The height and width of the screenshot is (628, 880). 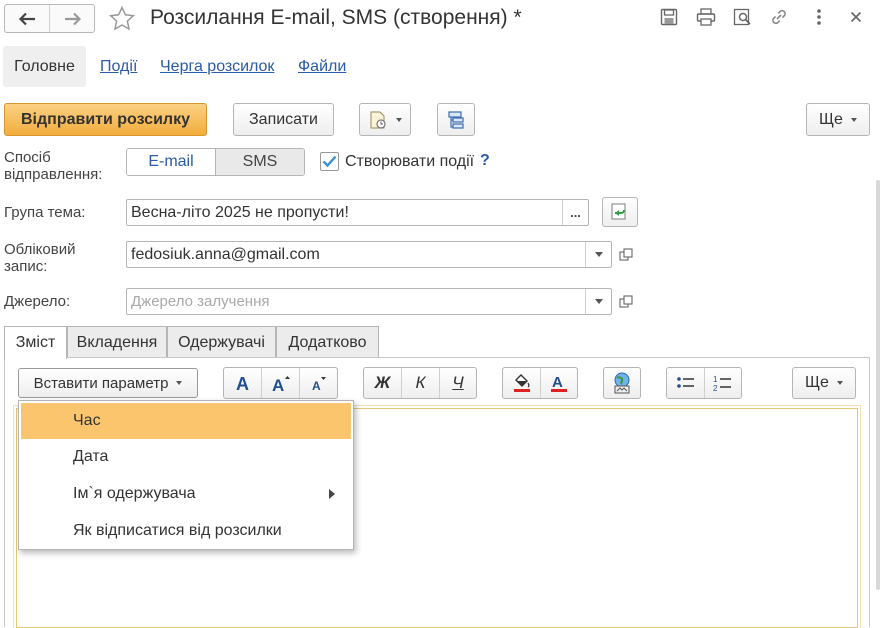 What do you see at coordinates (53, 166) in the screenshot?
I see `method-label: Спосіб відправлення:` at bounding box center [53, 166].